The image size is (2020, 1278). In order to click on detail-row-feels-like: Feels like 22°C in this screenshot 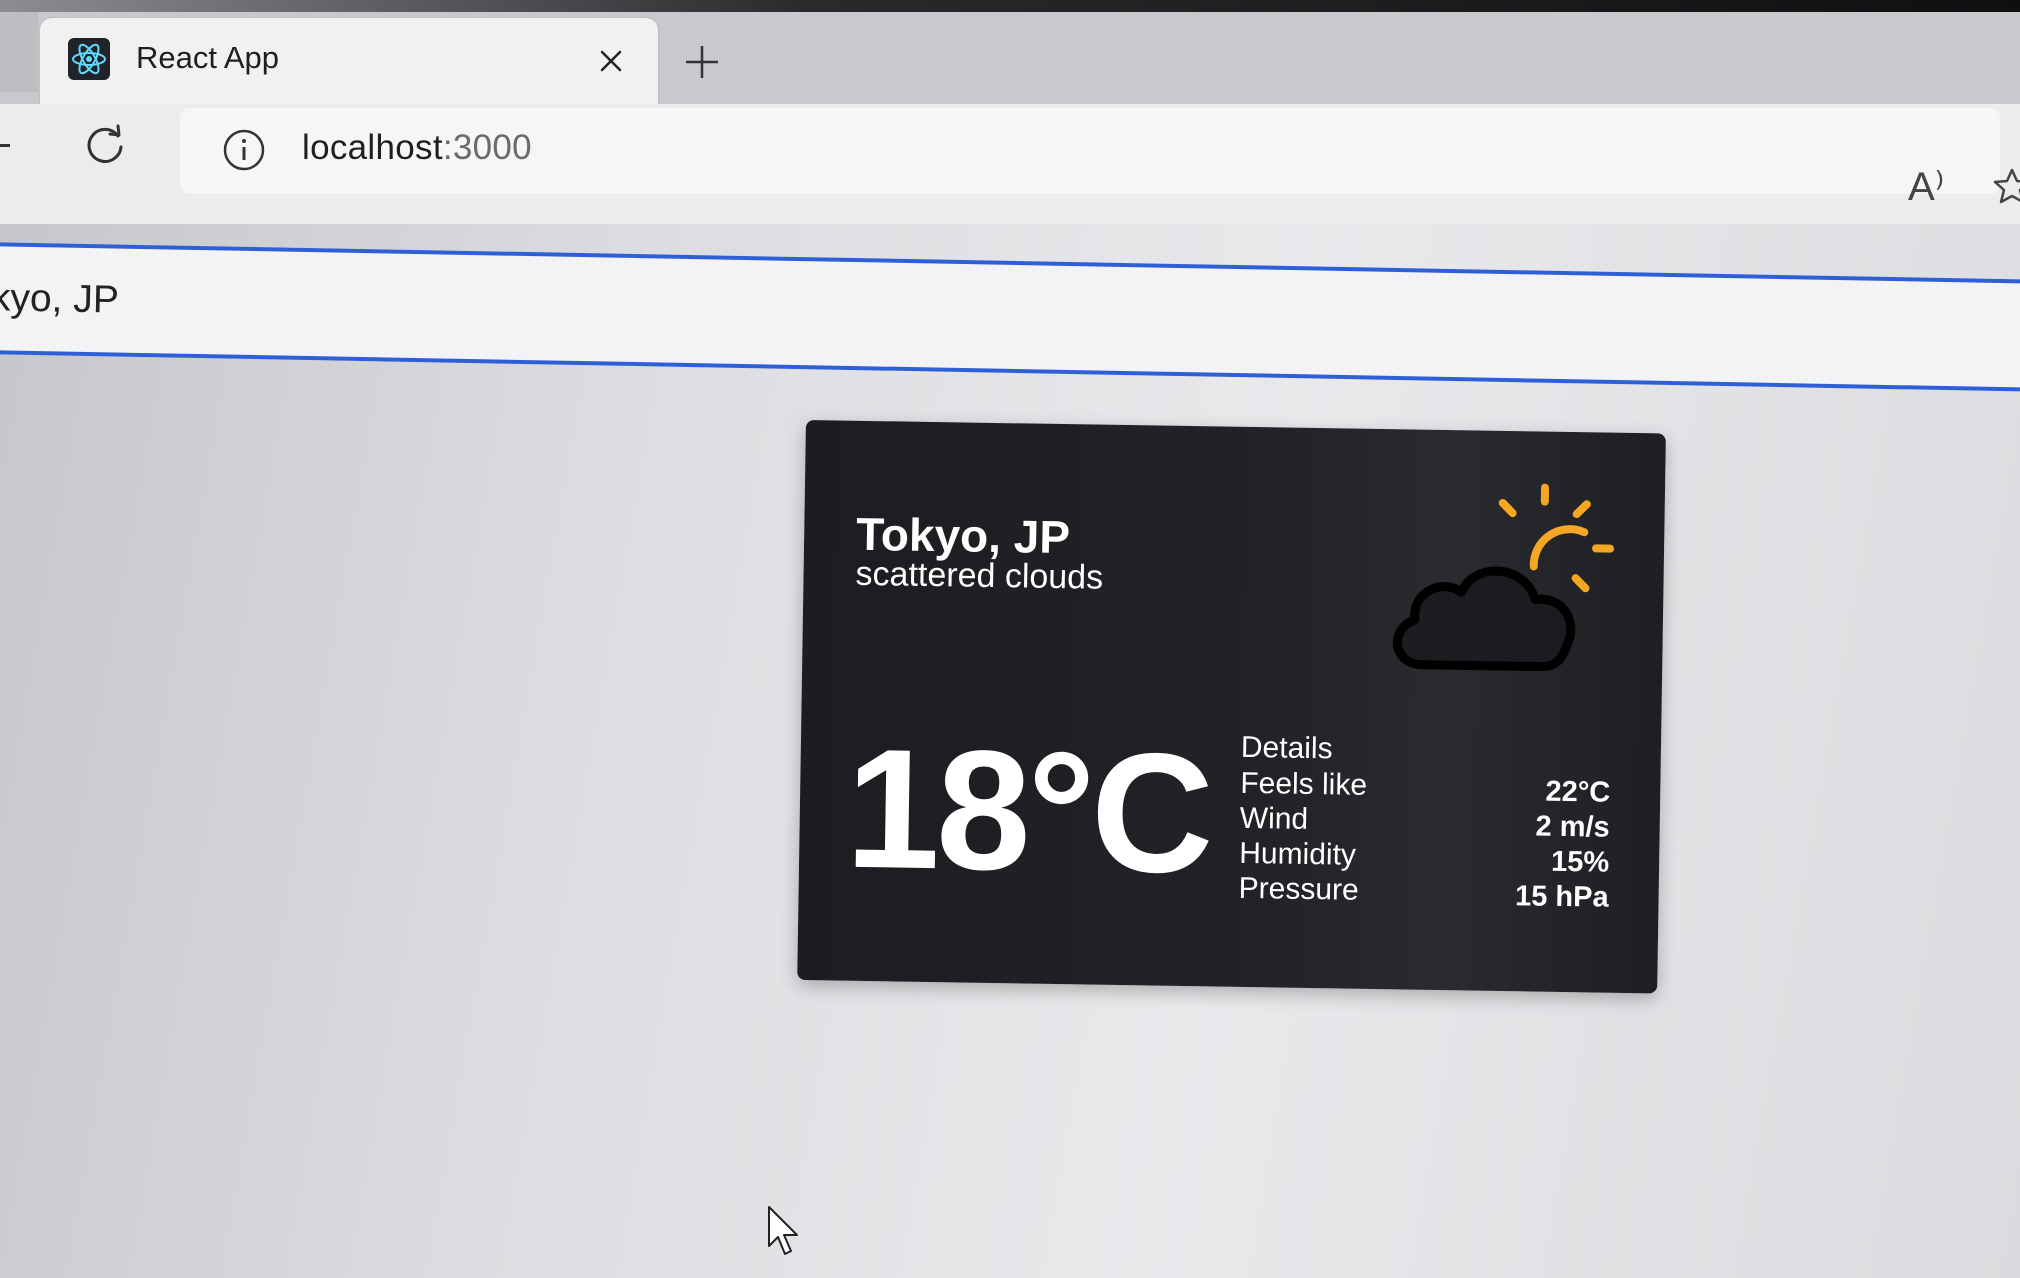, I will do `click(1425, 787)`.